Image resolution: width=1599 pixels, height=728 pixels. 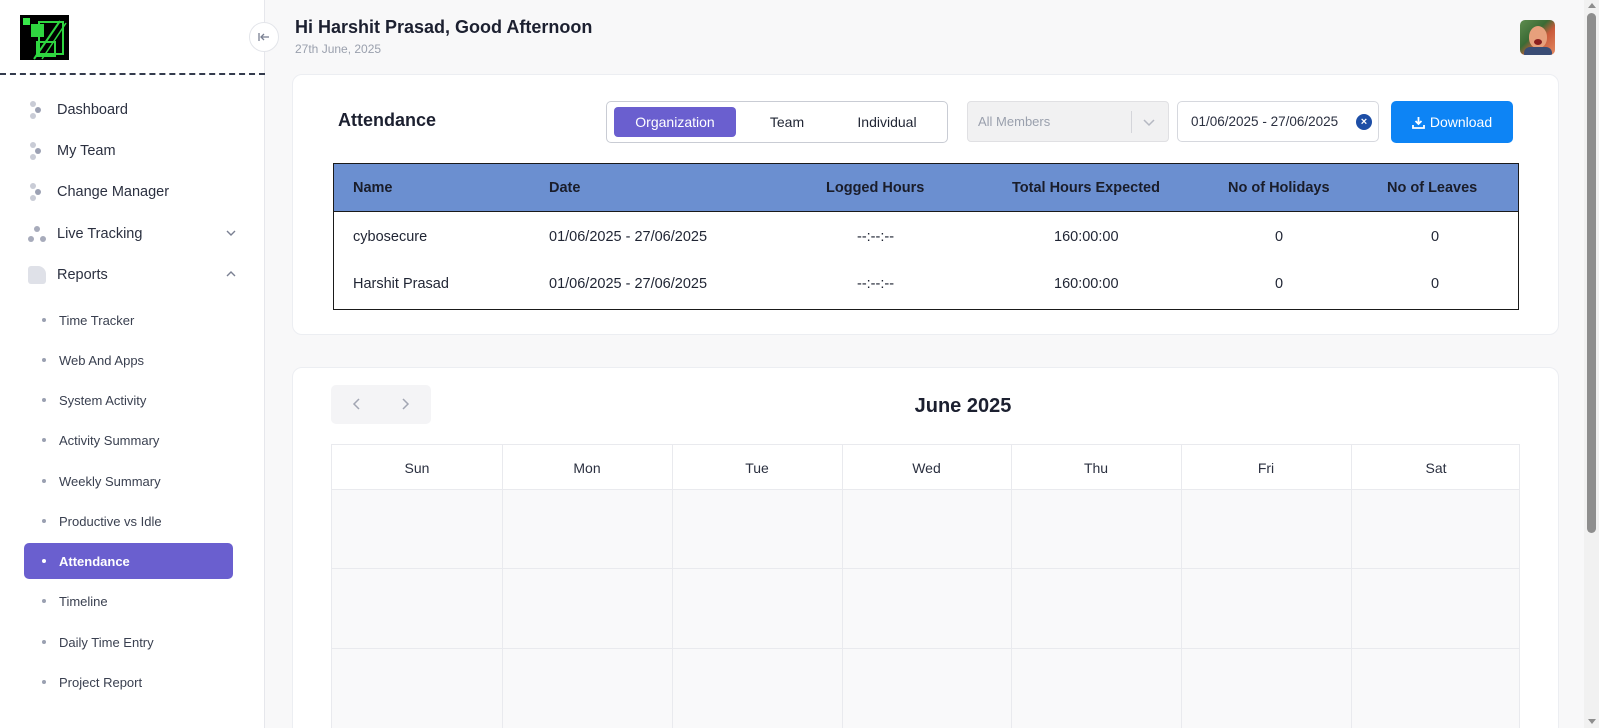 I want to click on column-header-name: Name, so click(x=373, y=188).